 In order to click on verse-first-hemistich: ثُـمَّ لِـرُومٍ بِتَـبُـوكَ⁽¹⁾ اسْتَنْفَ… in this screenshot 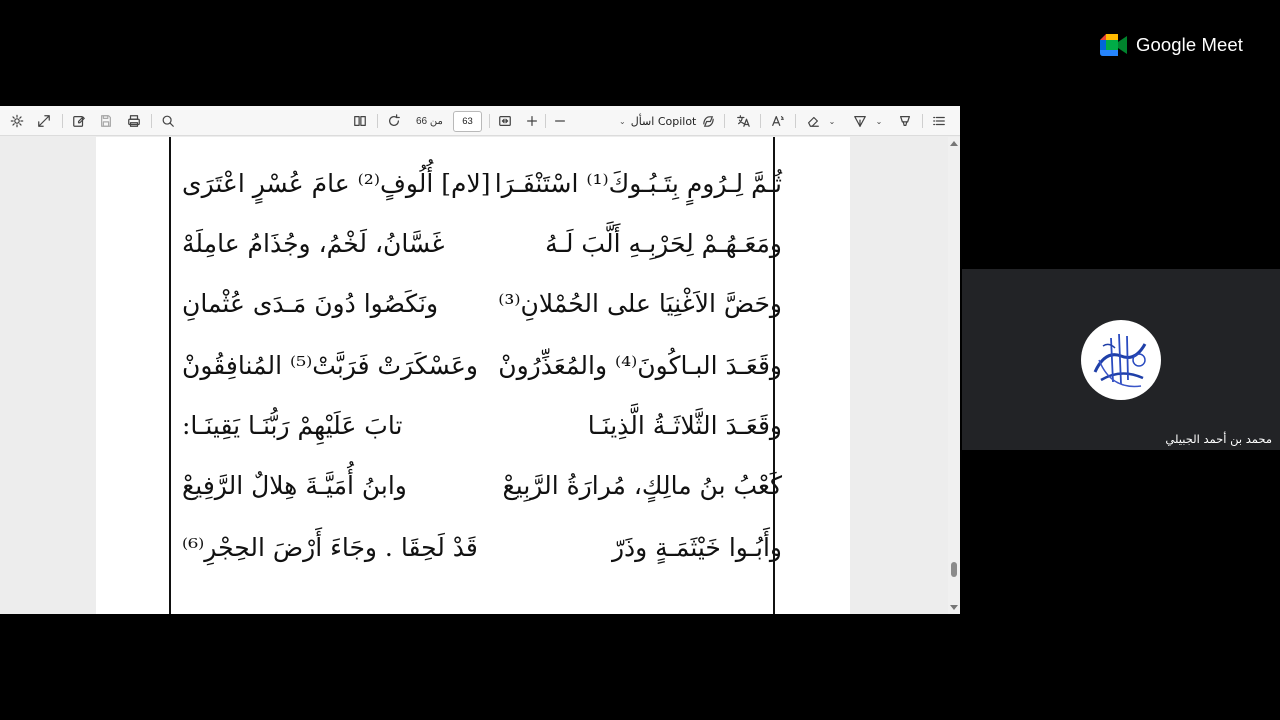, I will do `click(638, 183)`.